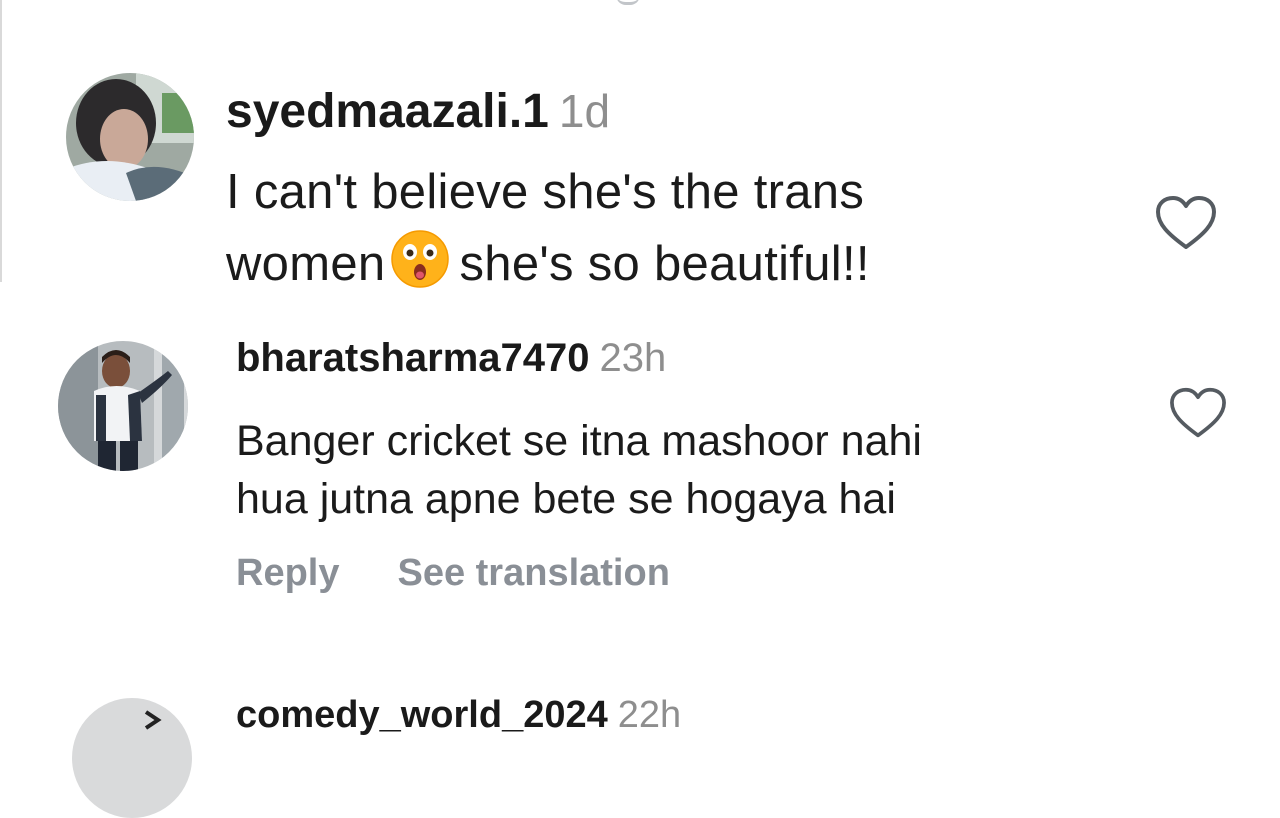 Image resolution: width=1280 pixels, height=818 pixels. I want to click on comment-fragment: she's so beautiful!!, so click(664, 264).